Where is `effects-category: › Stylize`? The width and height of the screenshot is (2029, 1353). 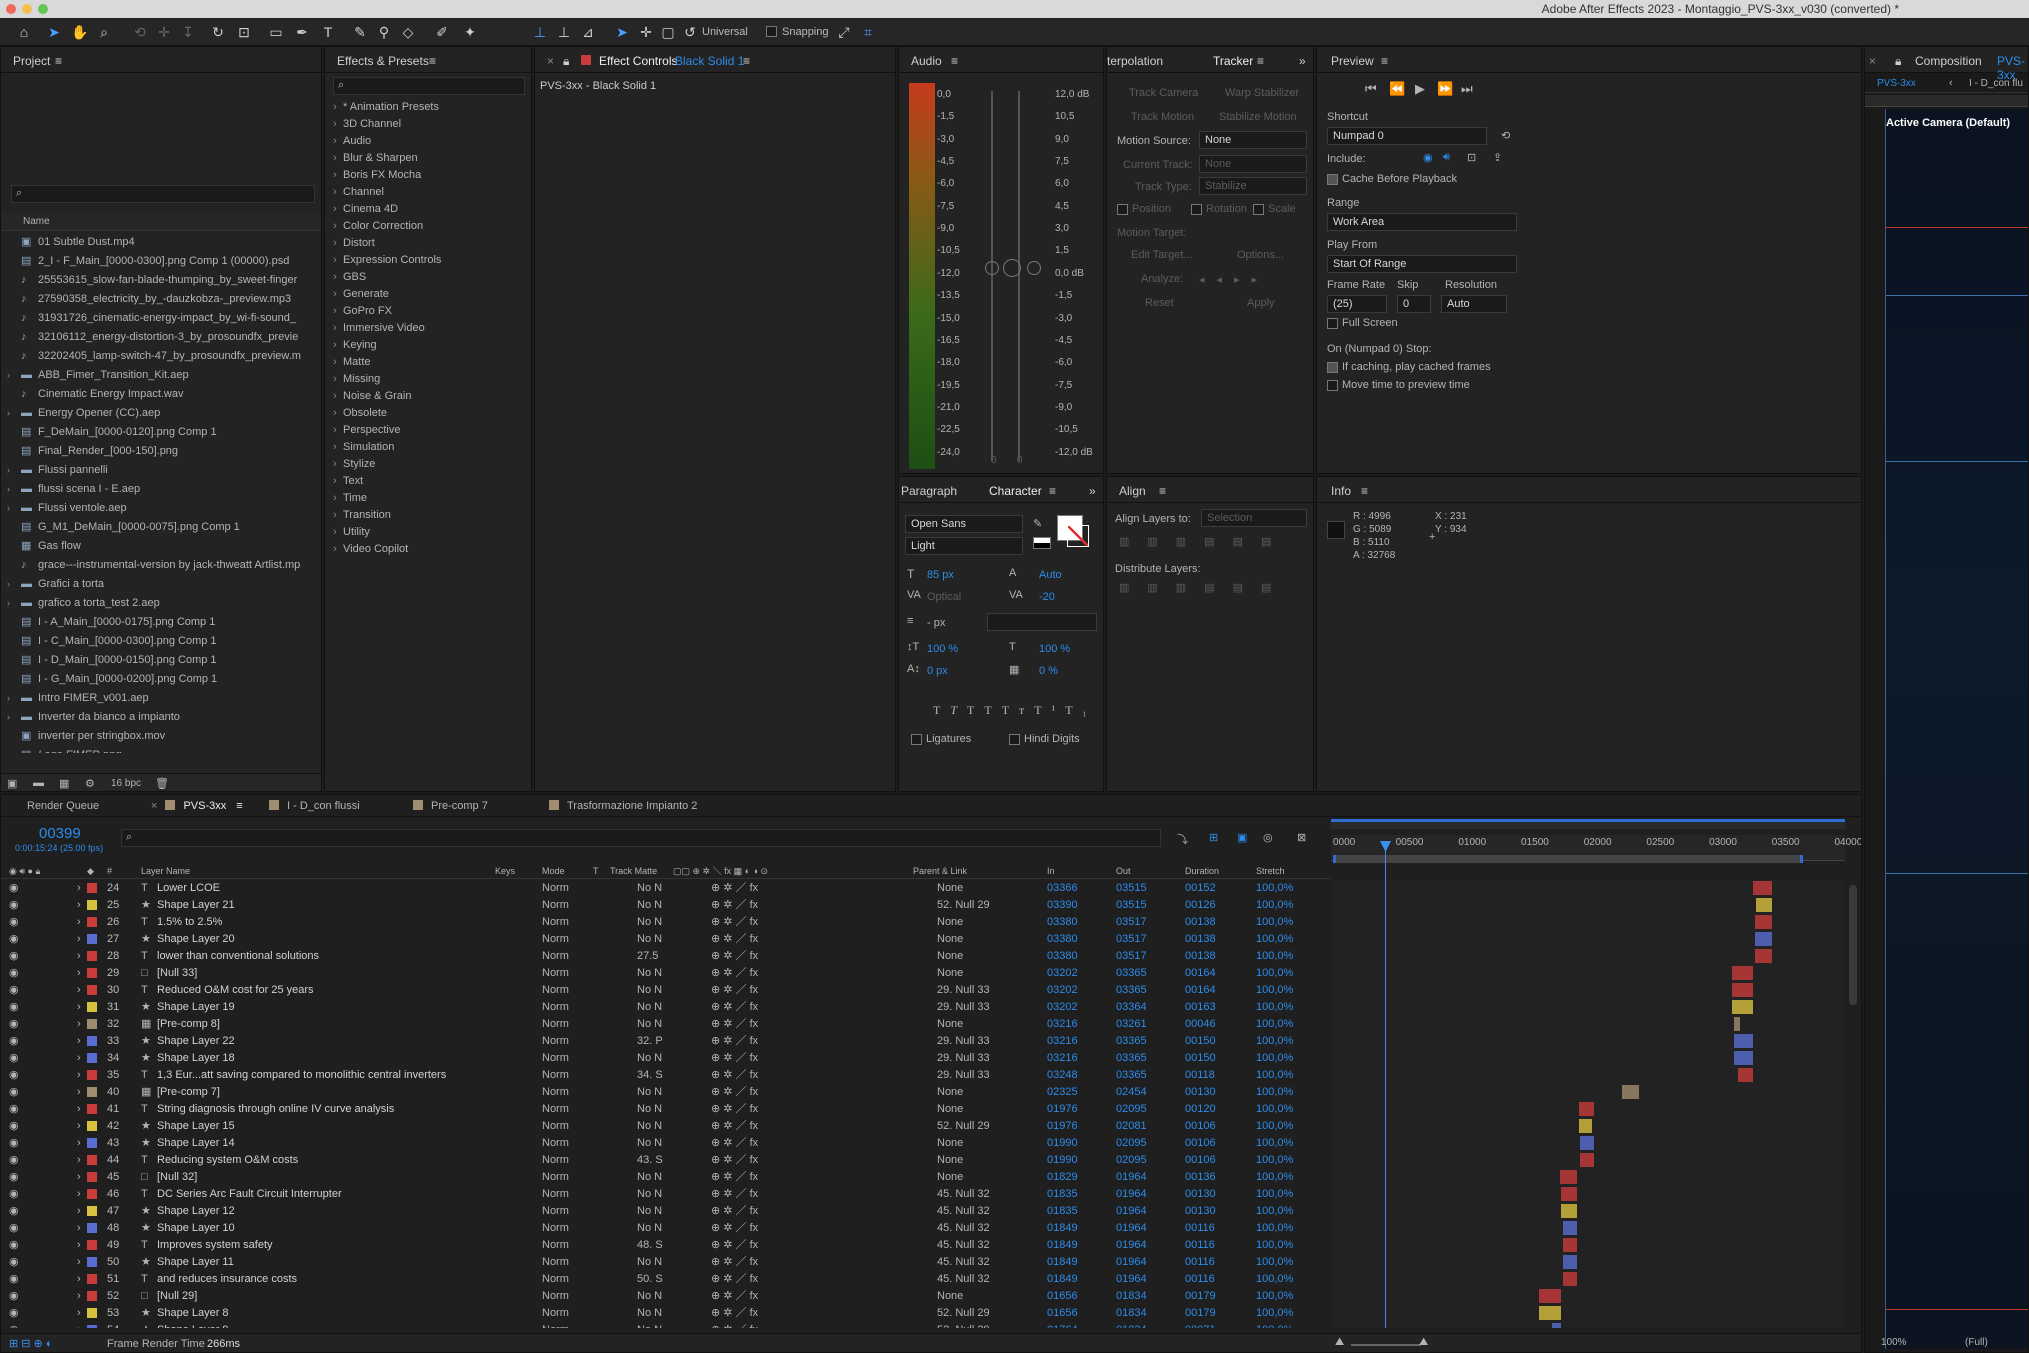
effects-category: › Stylize is located at coordinates (428, 464).